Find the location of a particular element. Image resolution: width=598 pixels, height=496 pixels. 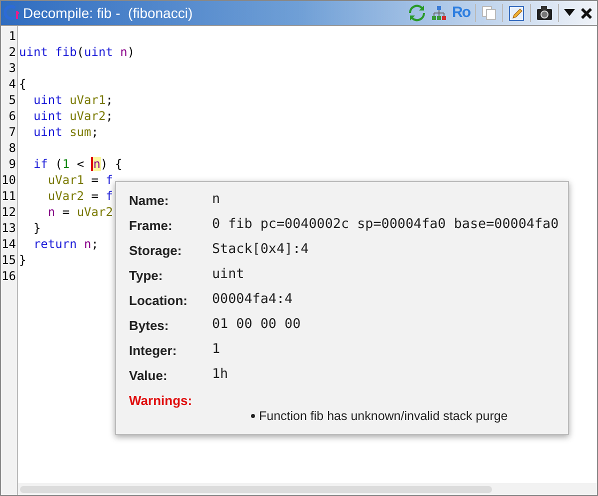

field-value: n is located at coordinates (216, 200).